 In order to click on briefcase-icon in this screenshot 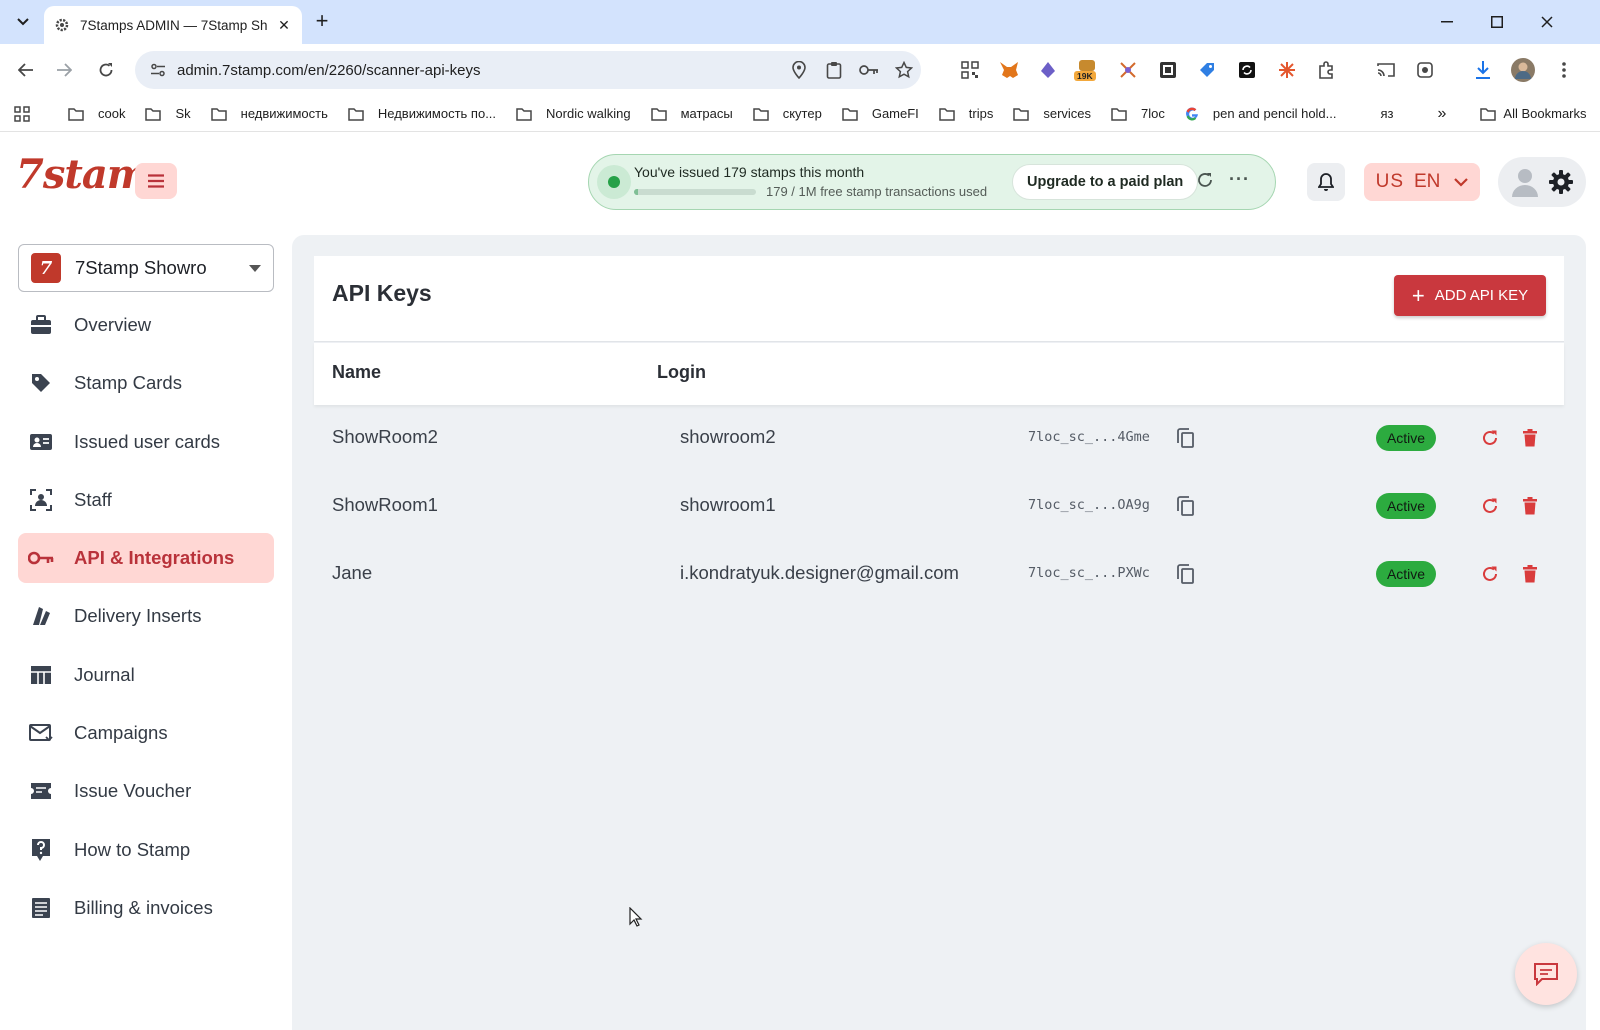, I will do `click(41, 325)`.